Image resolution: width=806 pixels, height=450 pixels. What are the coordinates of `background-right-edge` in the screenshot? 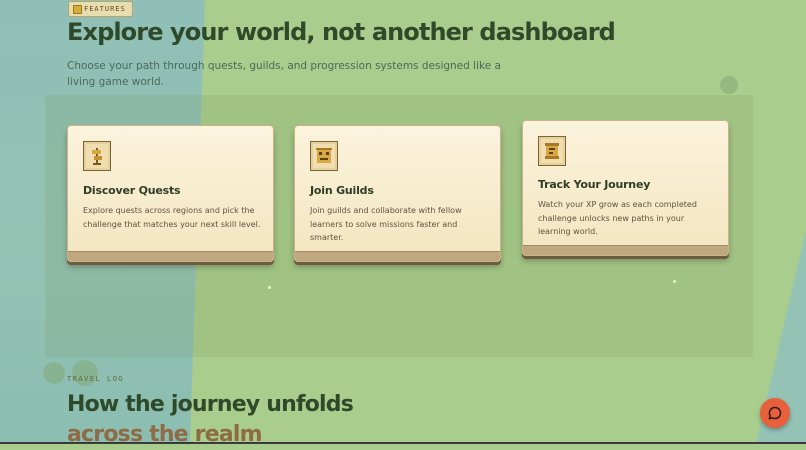 It's located at (781, 337).